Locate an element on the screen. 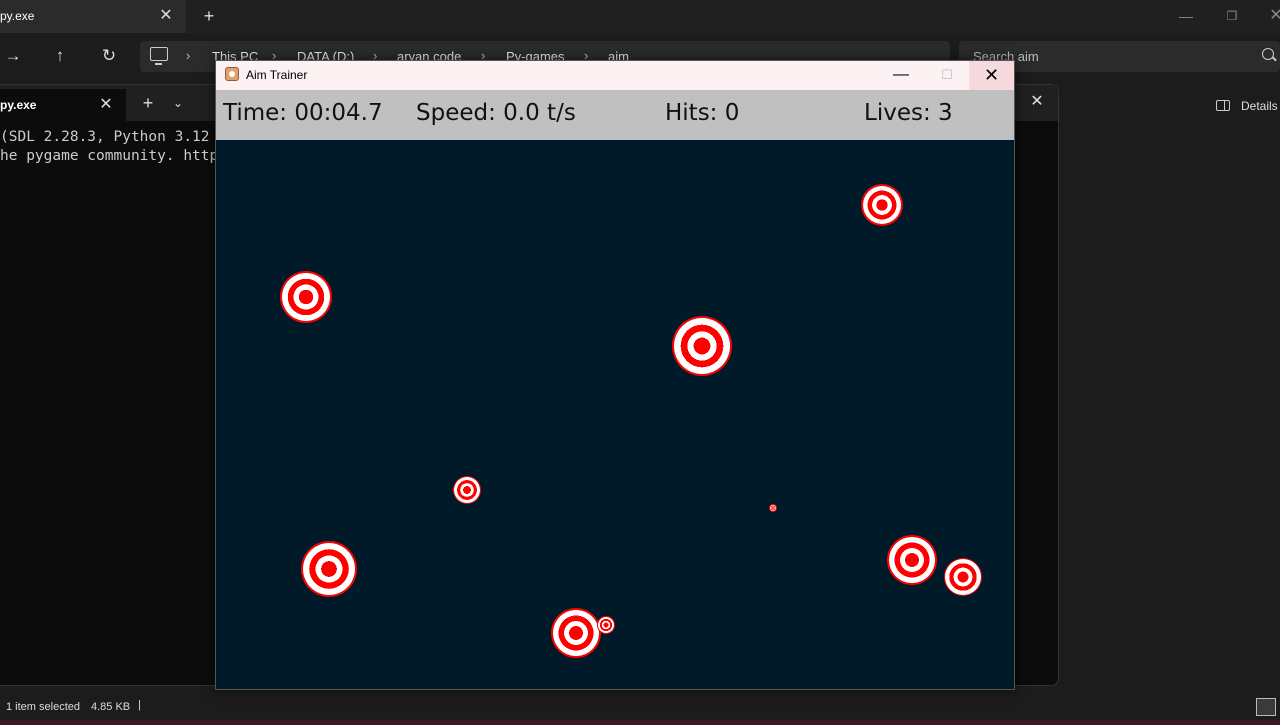 This screenshot has height=725, width=1280. explorer-tab-title: py.exe is located at coordinates (17, 16).